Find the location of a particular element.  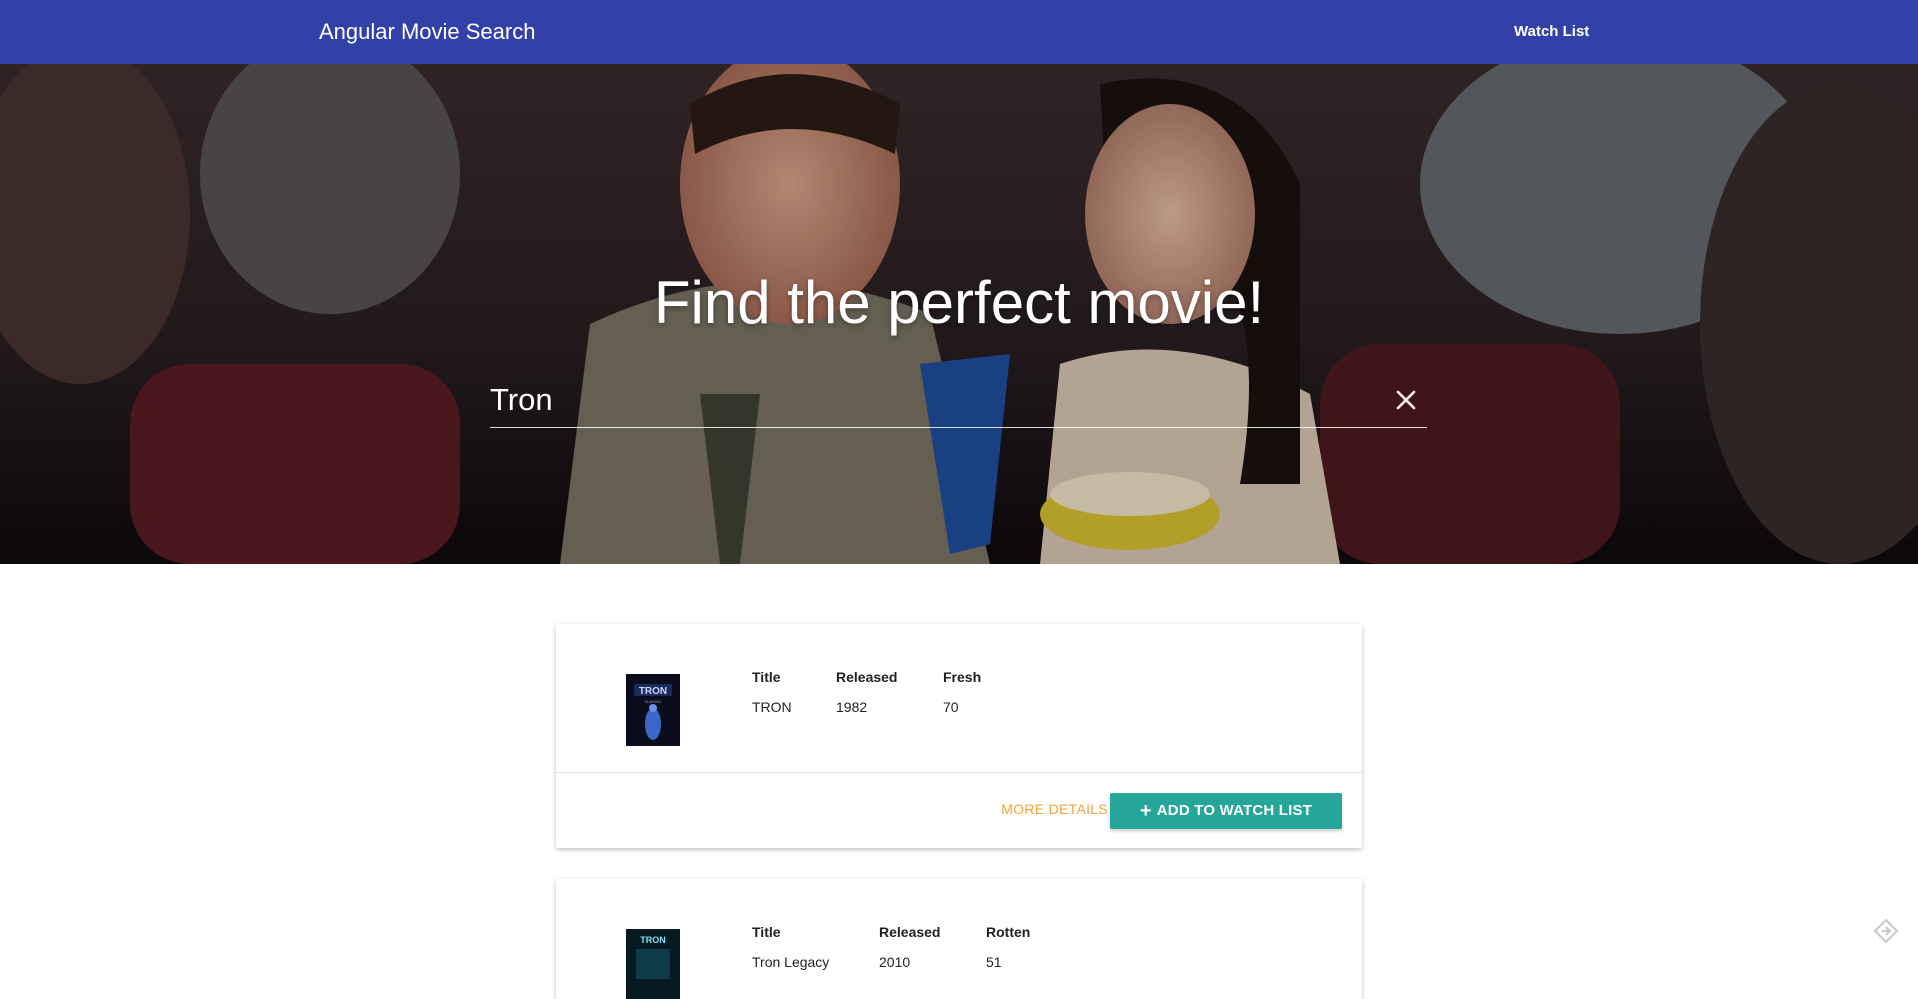

svg-text: CLASSIC is located at coordinates (652, 701).